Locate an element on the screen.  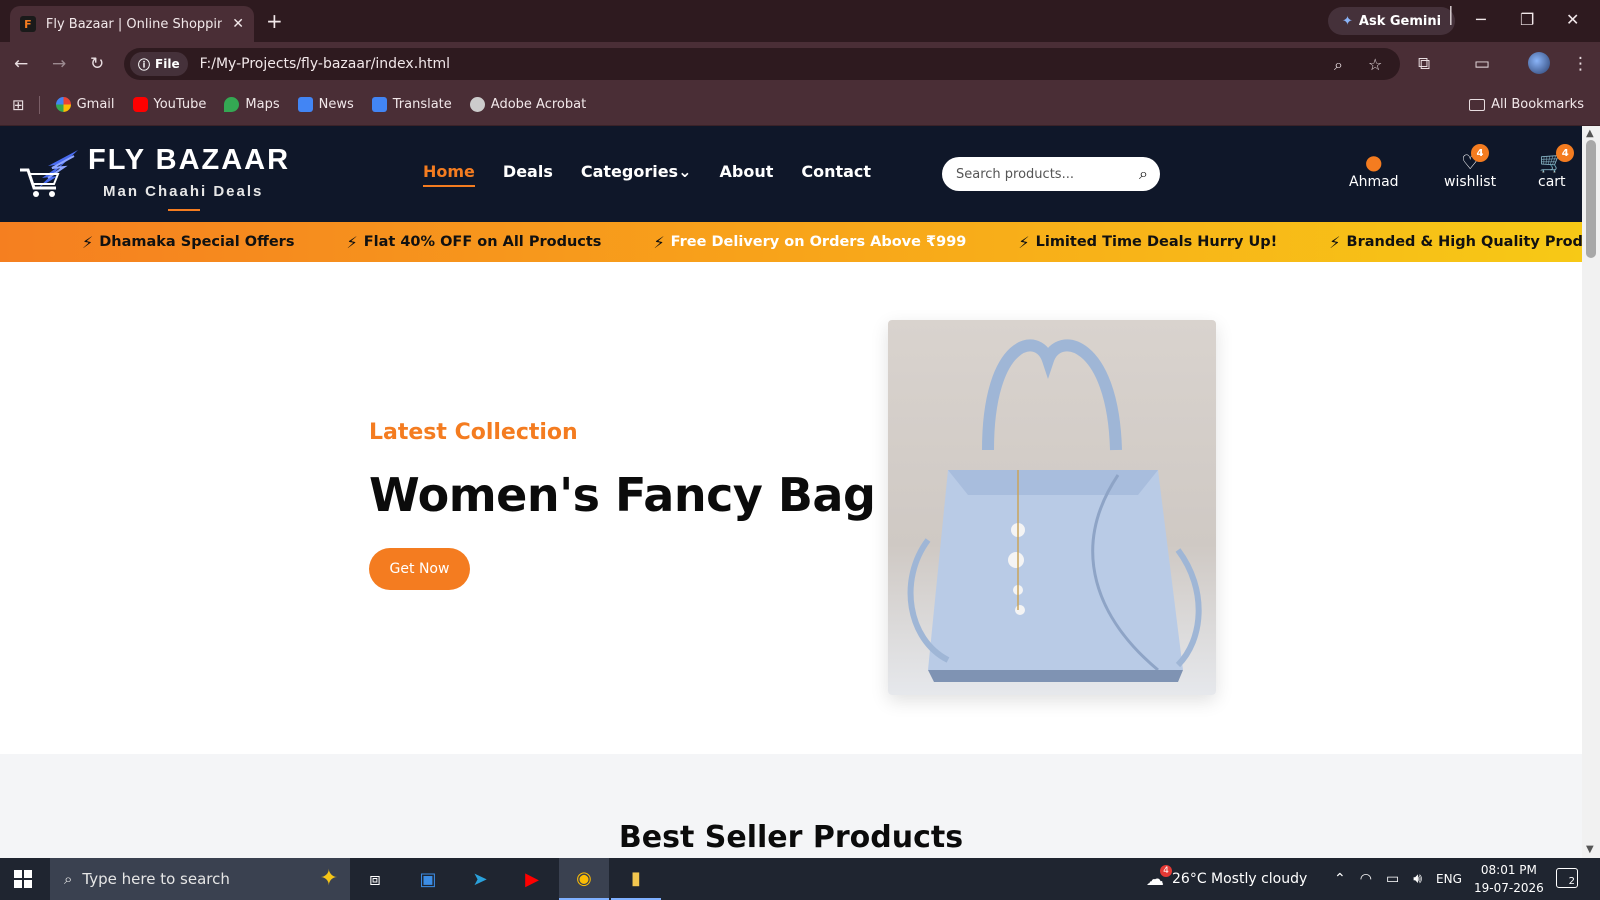
heart-icon: ♡ 4 is located at coordinates (1475, 159).